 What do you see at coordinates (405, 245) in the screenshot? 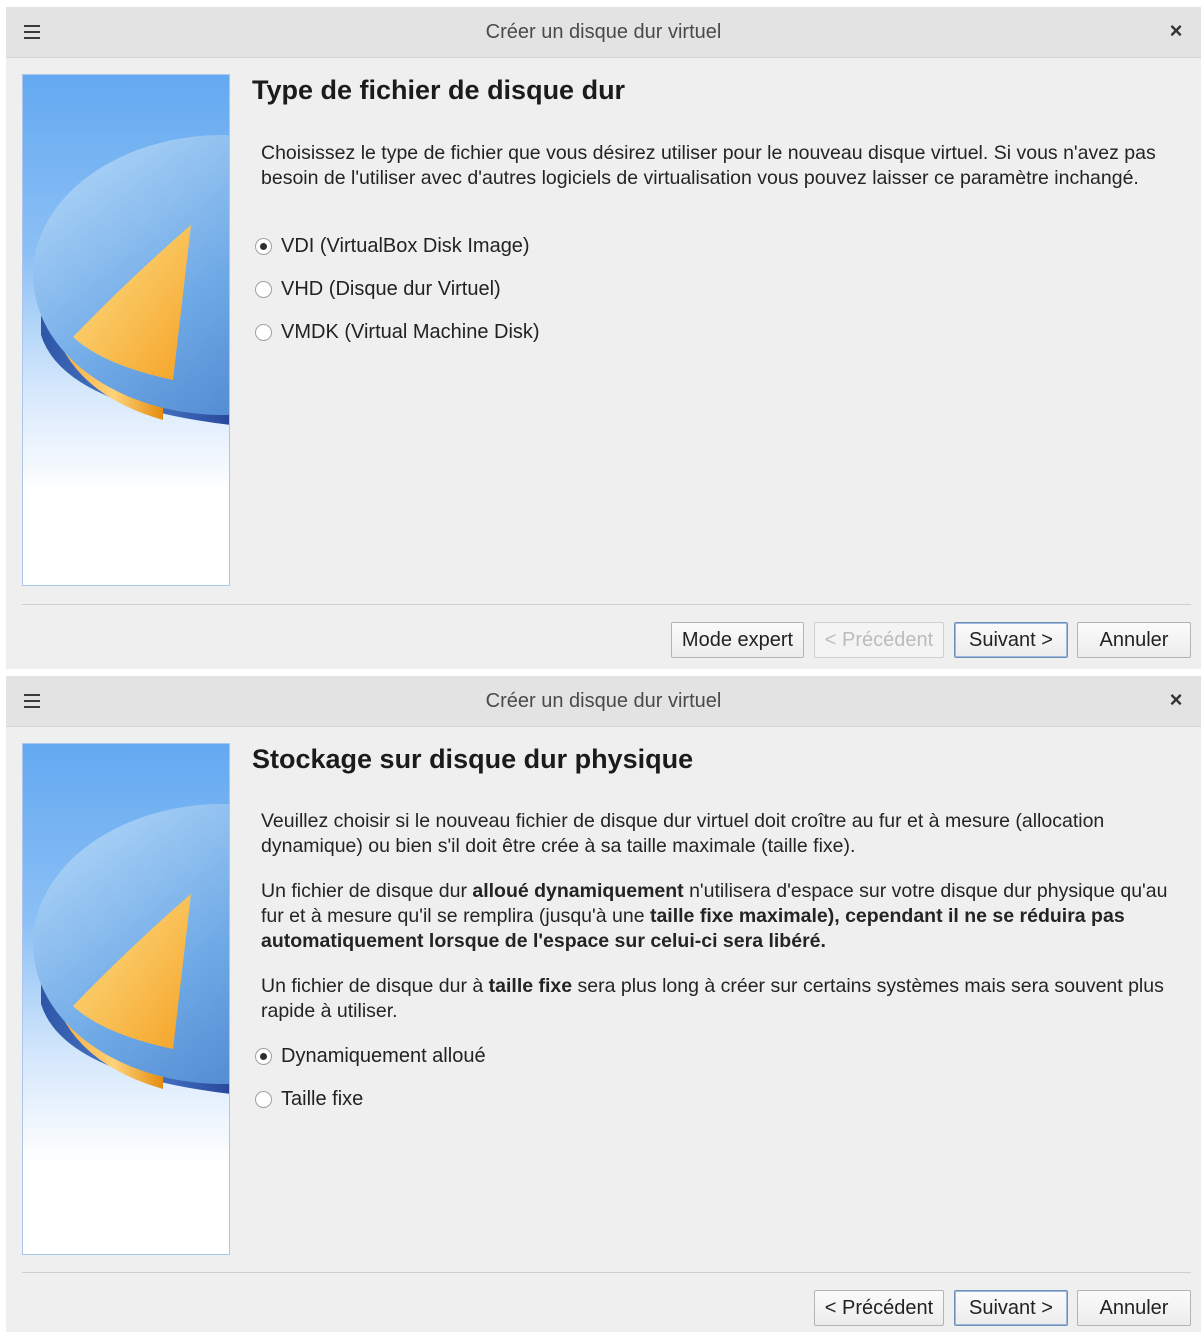
I see `radio-label: VDI (VirtualBox Disk Image)` at bounding box center [405, 245].